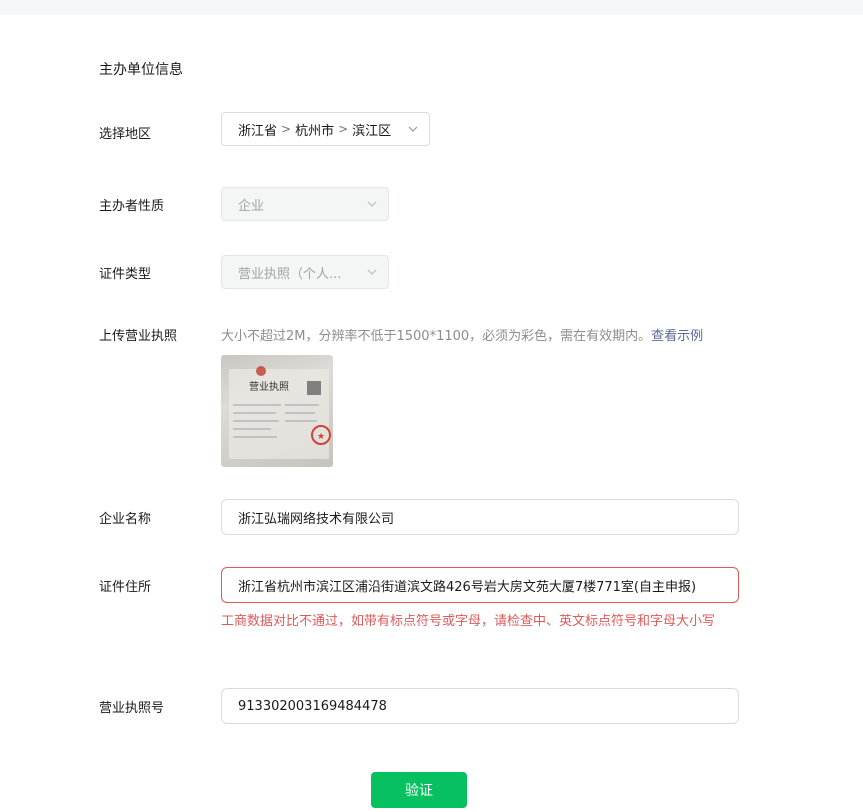 The image size is (863, 812). Describe the element at coordinates (141, 70) in the screenshot. I see `section-title: 主办单位信息` at that location.